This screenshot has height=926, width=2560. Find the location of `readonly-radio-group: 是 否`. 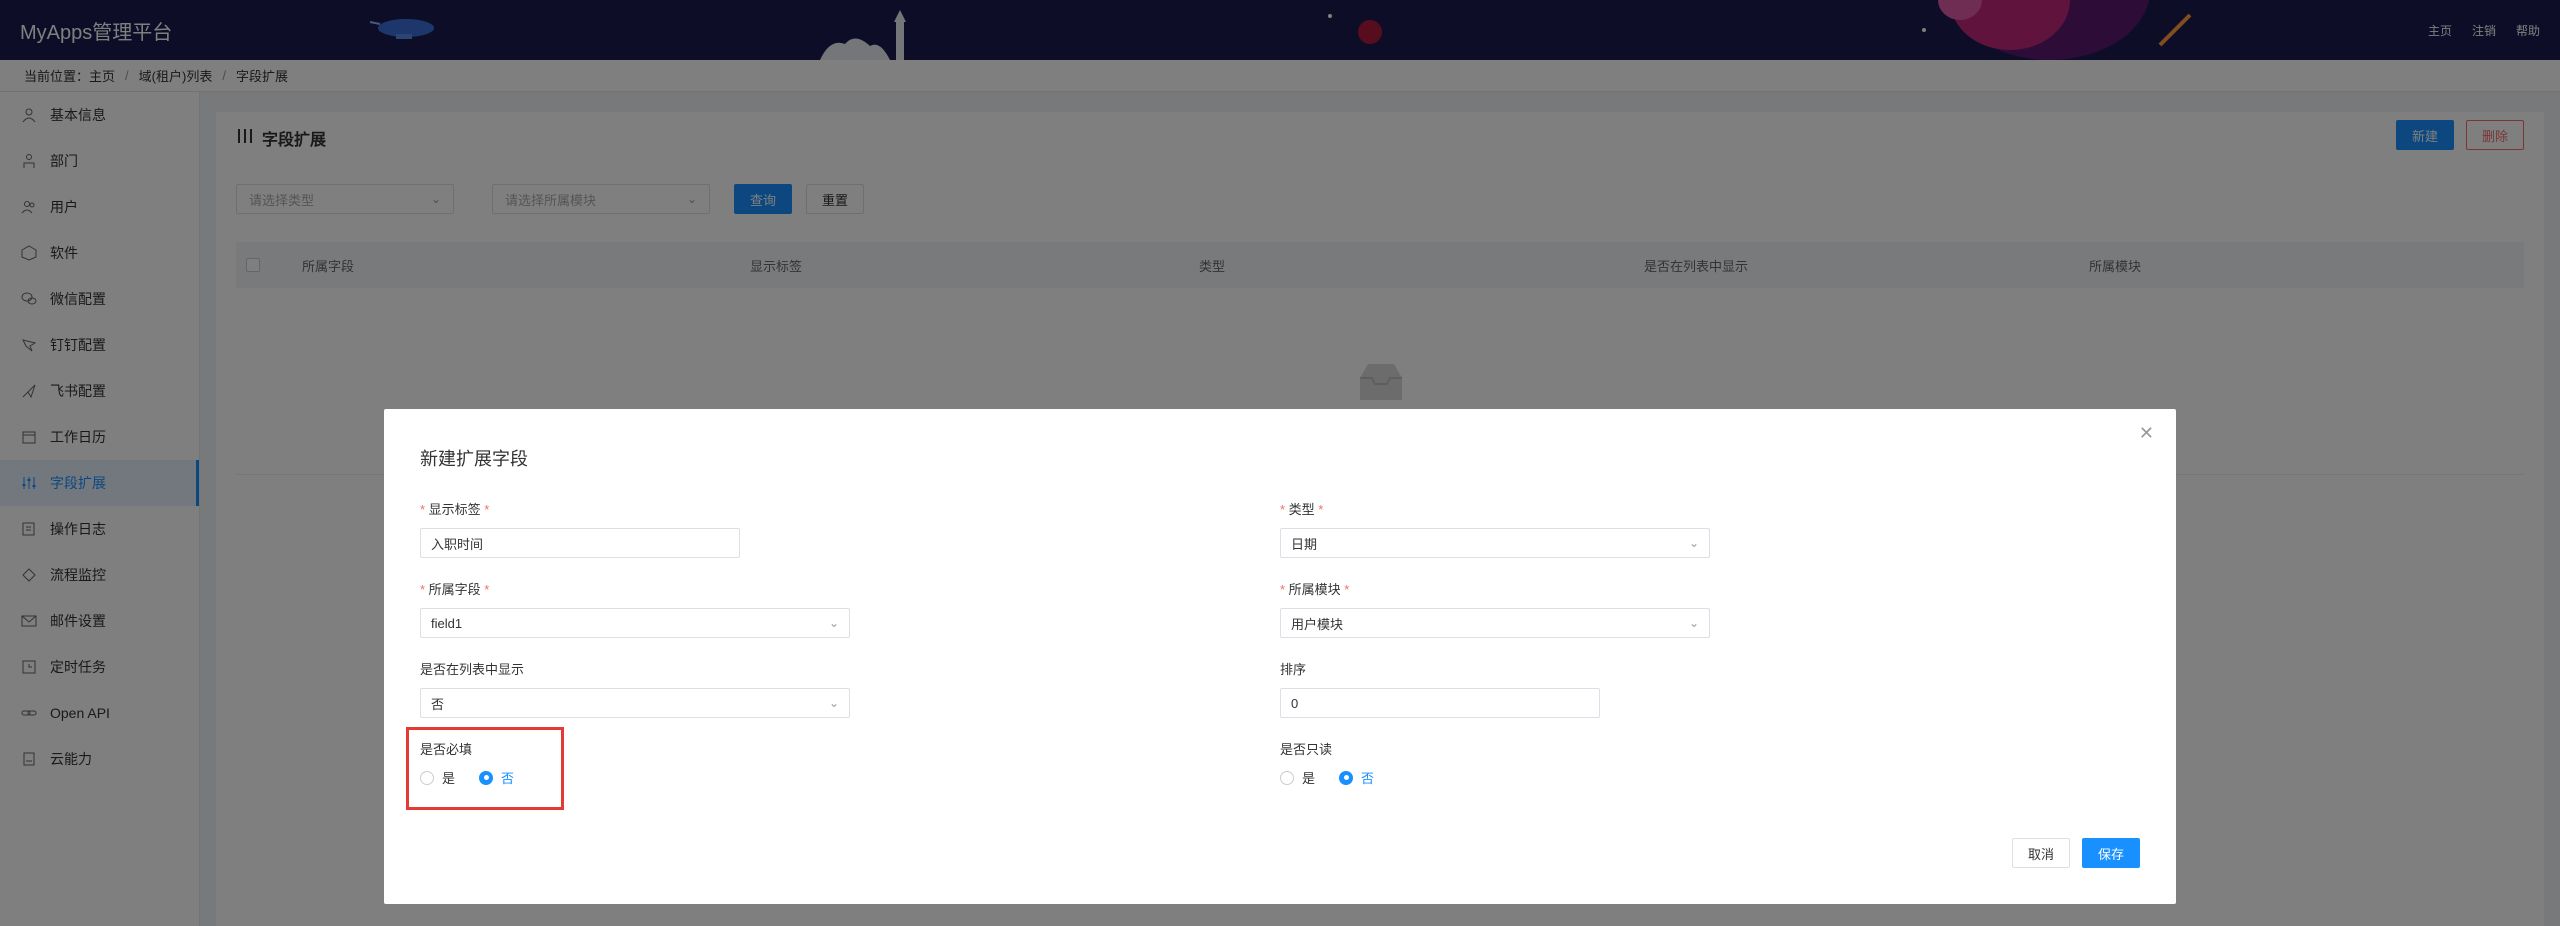

readonly-radio-group: 是 否 is located at coordinates (1327, 777).